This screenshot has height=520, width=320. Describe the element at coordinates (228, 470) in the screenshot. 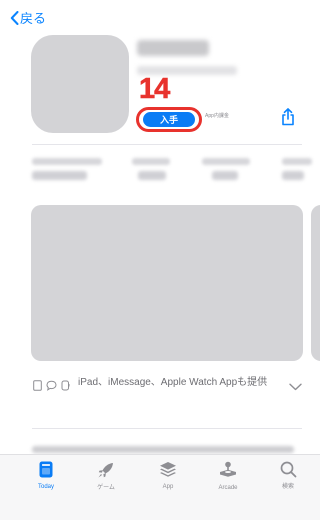

I see `joystick-icon` at that location.